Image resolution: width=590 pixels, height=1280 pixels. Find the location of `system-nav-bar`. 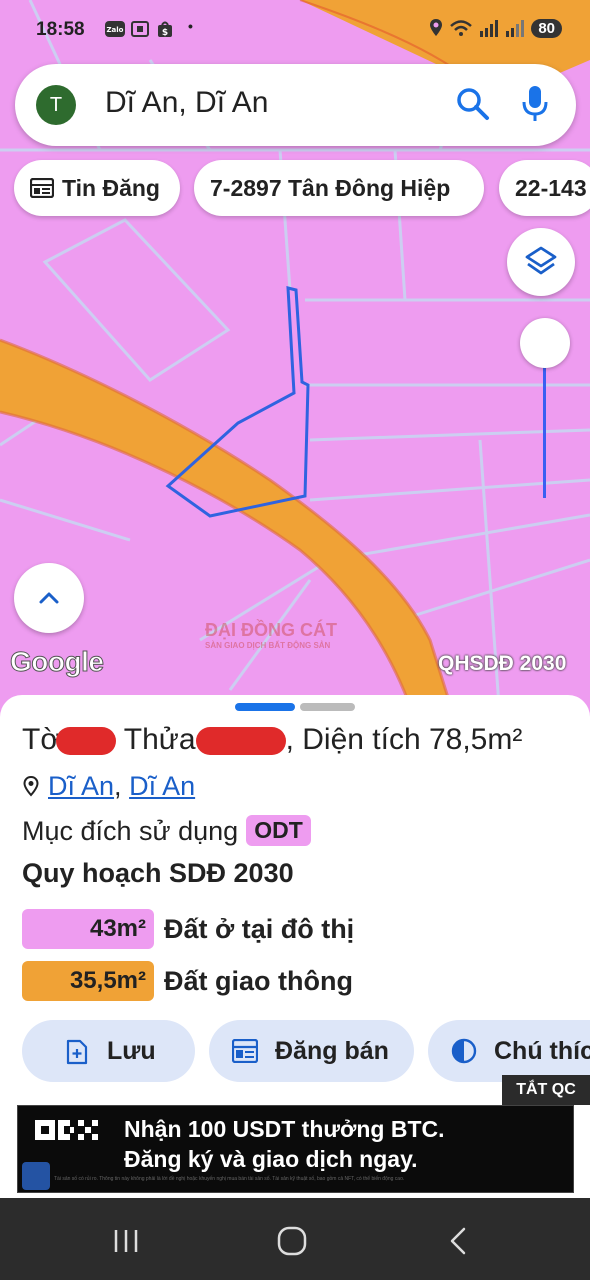

system-nav-bar is located at coordinates (295, 1239).